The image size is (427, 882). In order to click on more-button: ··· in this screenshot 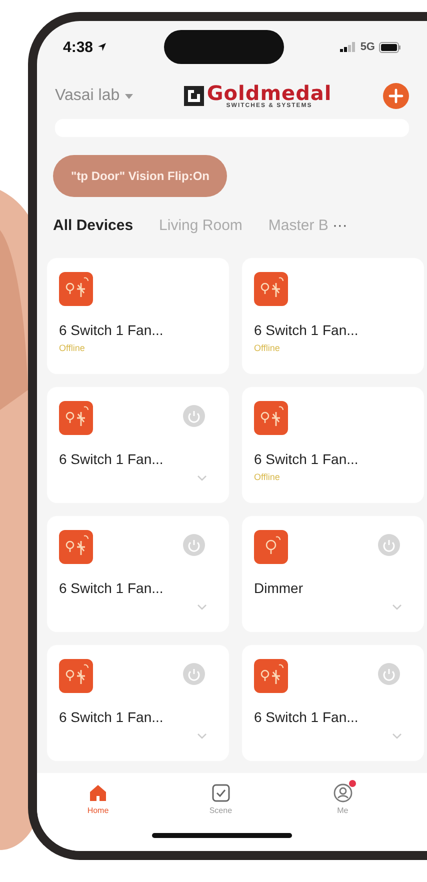, I will do `click(340, 225)`.